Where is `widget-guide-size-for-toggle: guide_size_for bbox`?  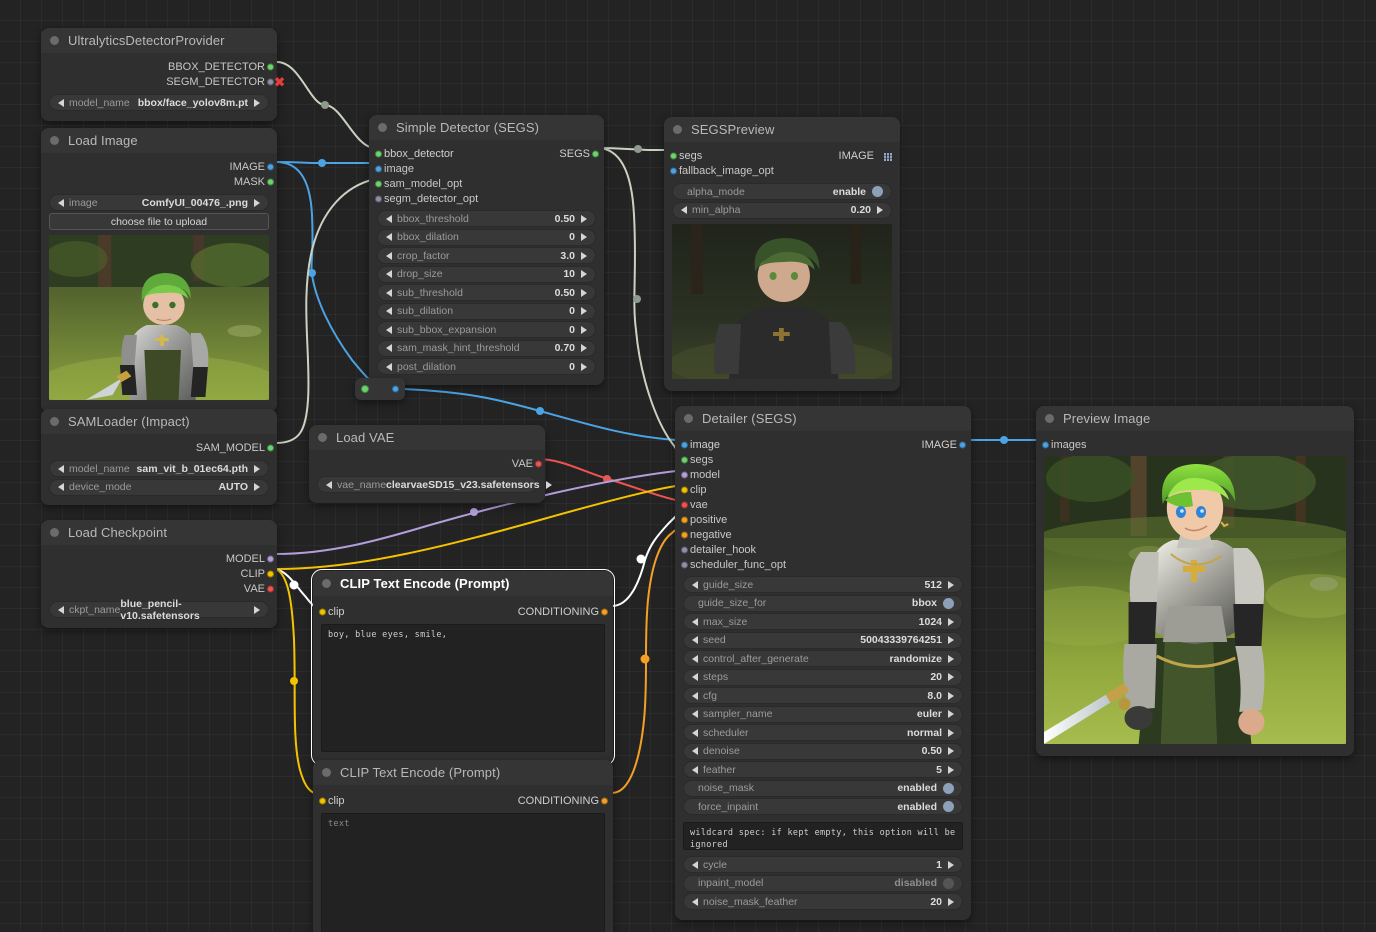 widget-guide-size-for-toggle: guide_size_for bbox is located at coordinates (823, 603).